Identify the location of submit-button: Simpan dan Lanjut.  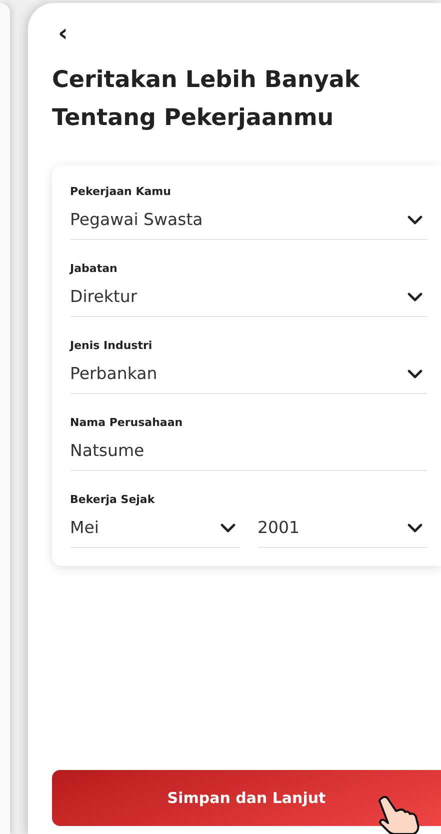
(246, 798).